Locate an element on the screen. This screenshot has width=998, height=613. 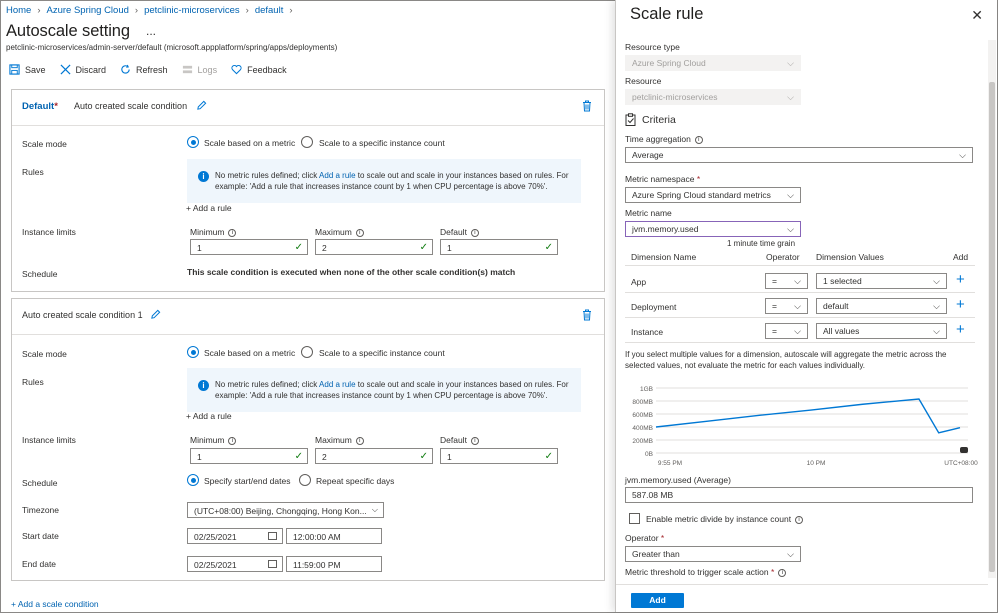
logs-label: Logs is located at coordinates (207, 69).